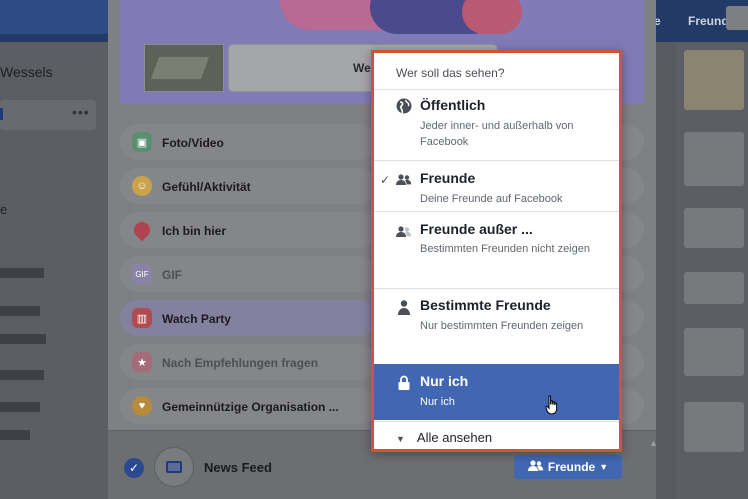  What do you see at coordinates (404, 382) in the screenshot?
I see `lock-icon` at bounding box center [404, 382].